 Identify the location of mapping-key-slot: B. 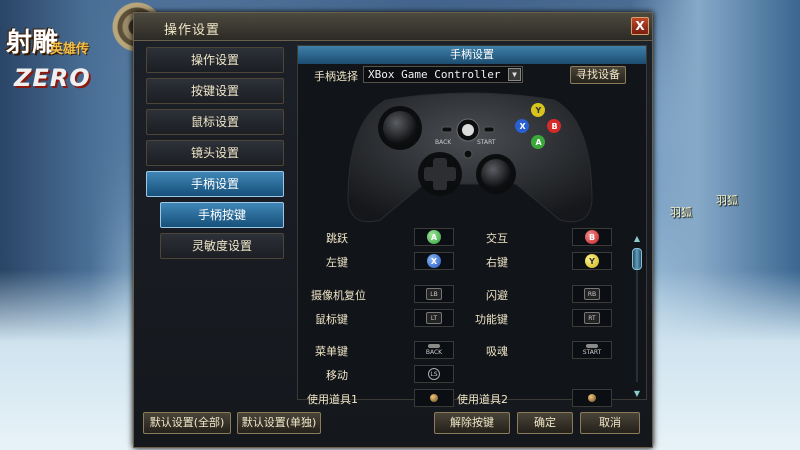
(592, 237).